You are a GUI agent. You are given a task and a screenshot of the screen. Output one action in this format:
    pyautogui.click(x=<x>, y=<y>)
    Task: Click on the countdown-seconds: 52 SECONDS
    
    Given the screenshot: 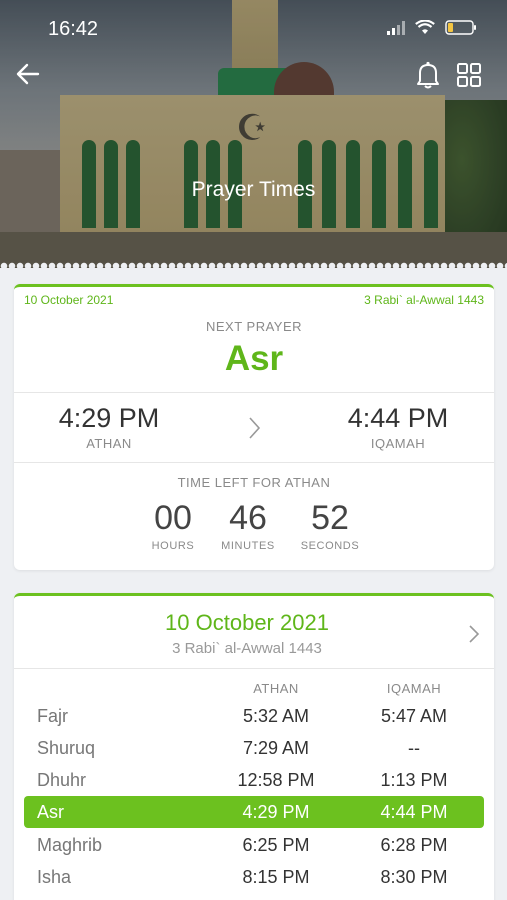 What is the action you would take?
    pyautogui.click(x=330, y=525)
    